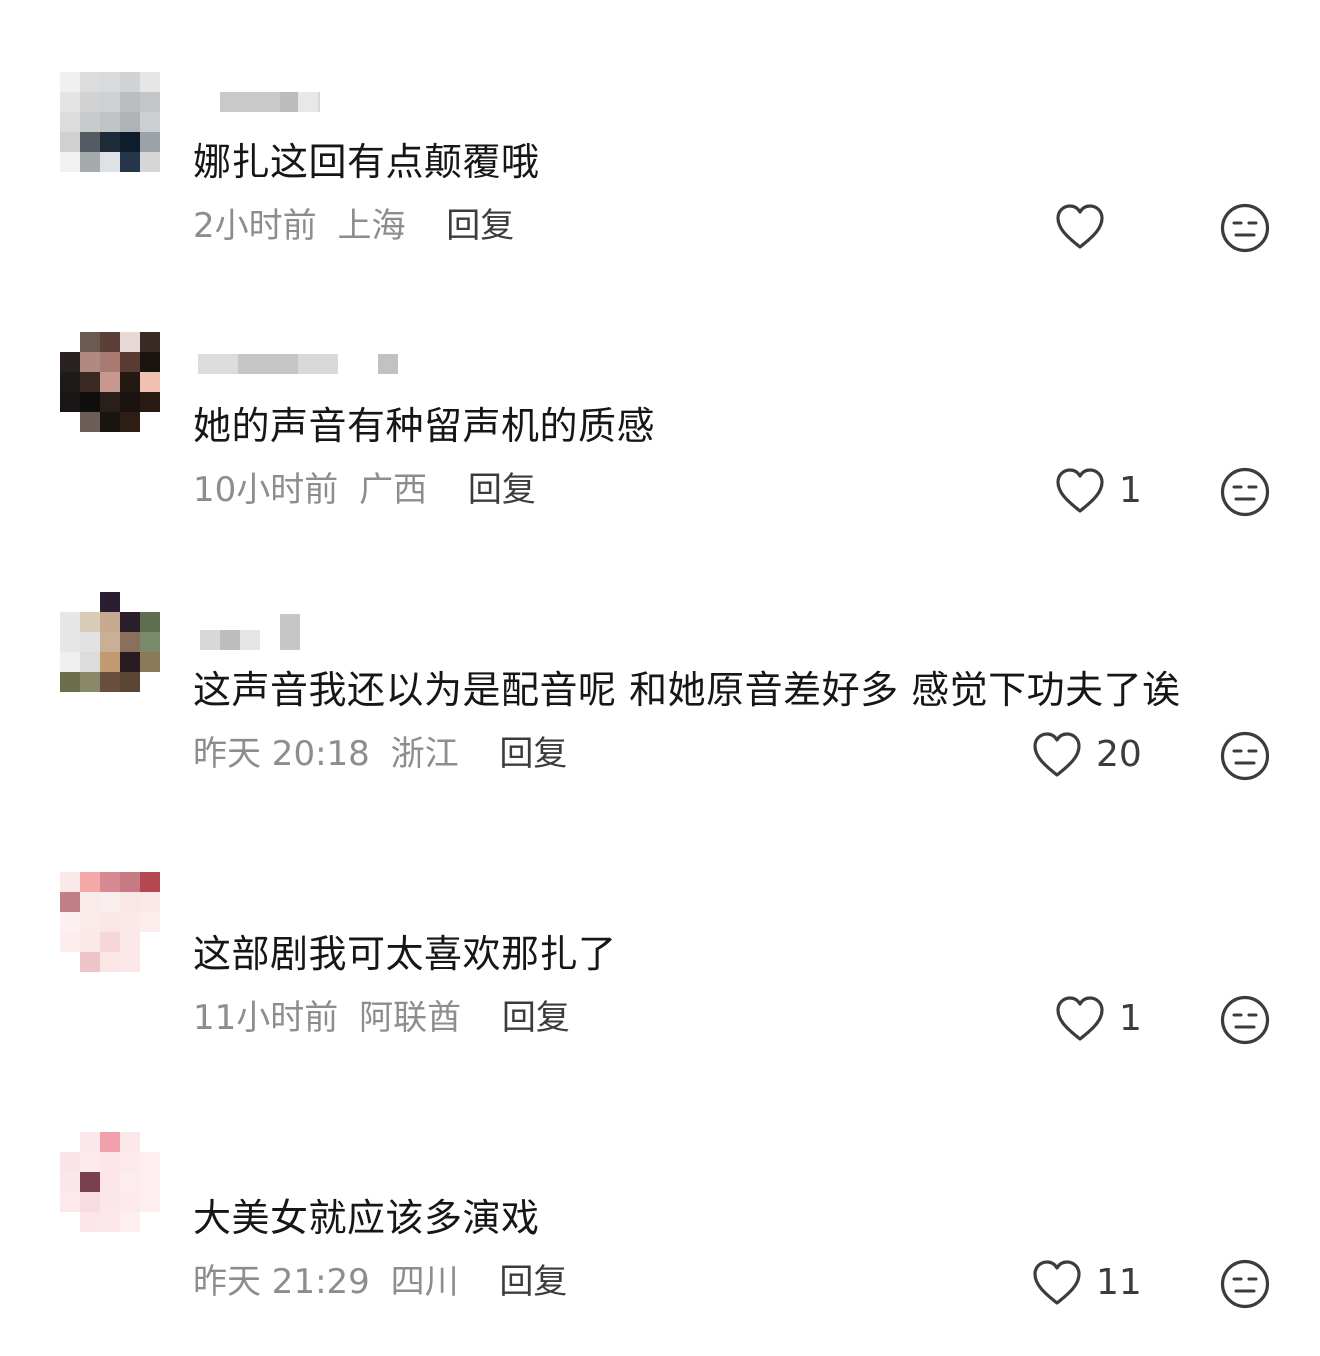 The height and width of the screenshot is (1356, 1320). I want to click on comment-region: 上海, so click(371, 226).